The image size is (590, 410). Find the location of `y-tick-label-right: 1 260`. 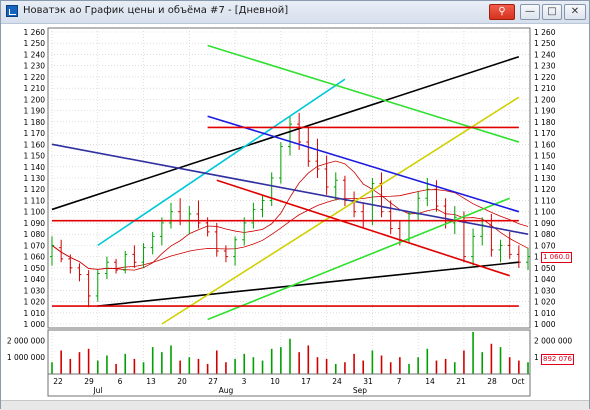

y-tick-label-right: 1 260 is located at coordinates (545, 32).